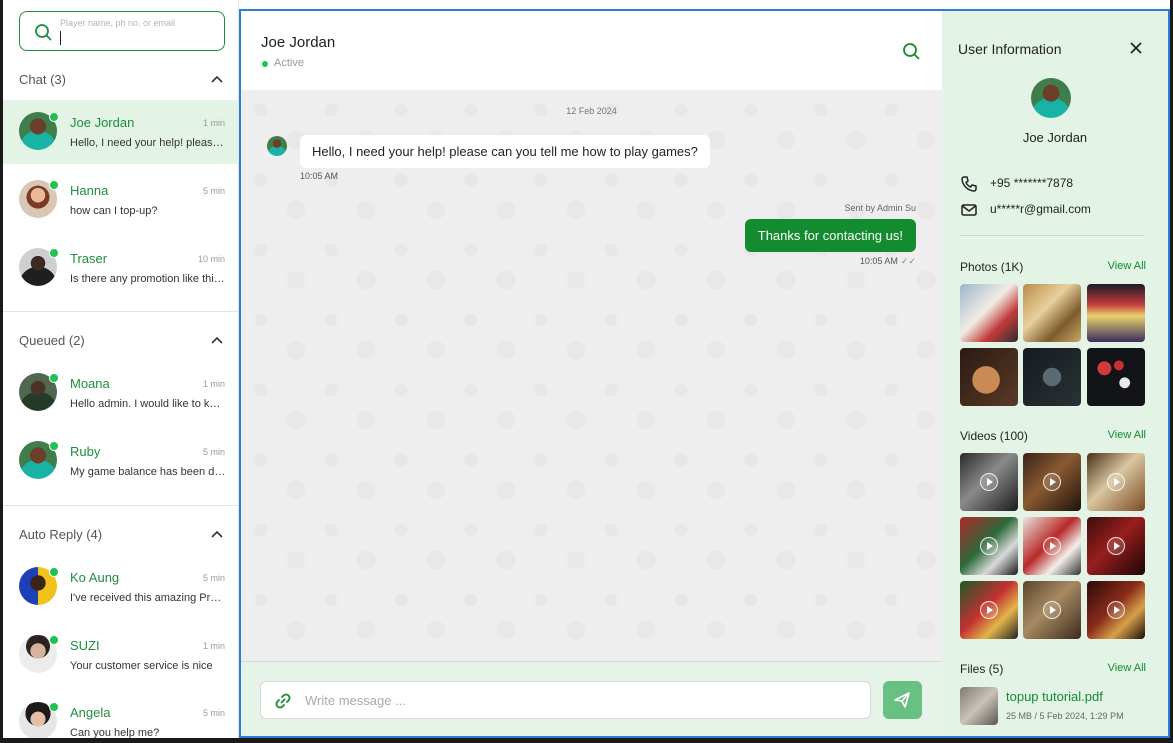 Image resolution: width=1173 pixels, height=743 pixels. What do you see at coordinates (148, 598) in the screenshot?
I see `chat-item-preview: I've received this amazing Promotion` at bounding box center [148, 598].